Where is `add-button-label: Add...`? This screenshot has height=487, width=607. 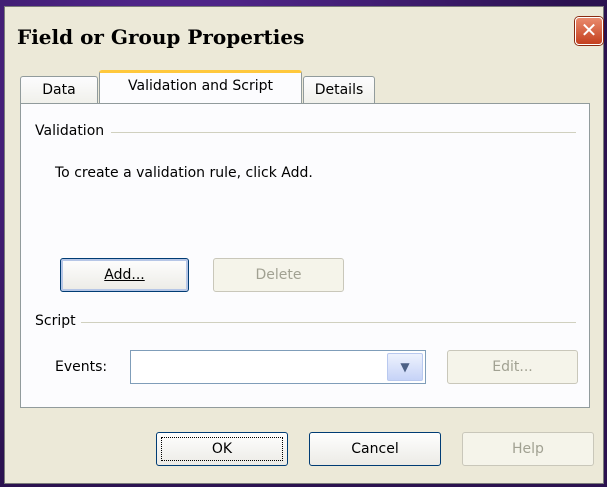
add-button-label: Add... is located at coordinates (124, 275).